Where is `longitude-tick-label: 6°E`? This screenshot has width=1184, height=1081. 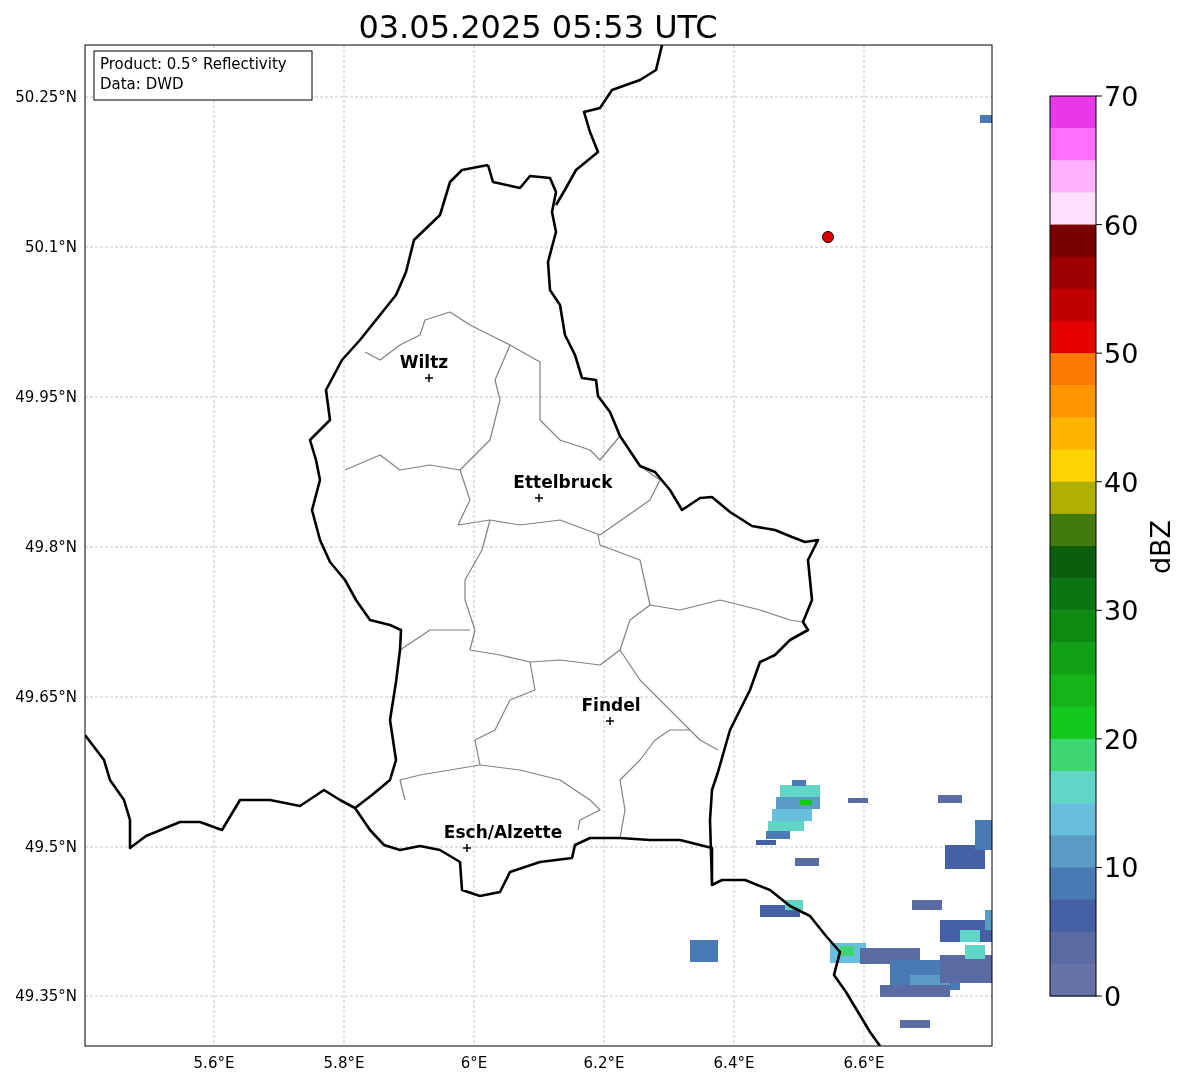
longitude-tick-label: 6°E is located at coordinates (474, 1063).